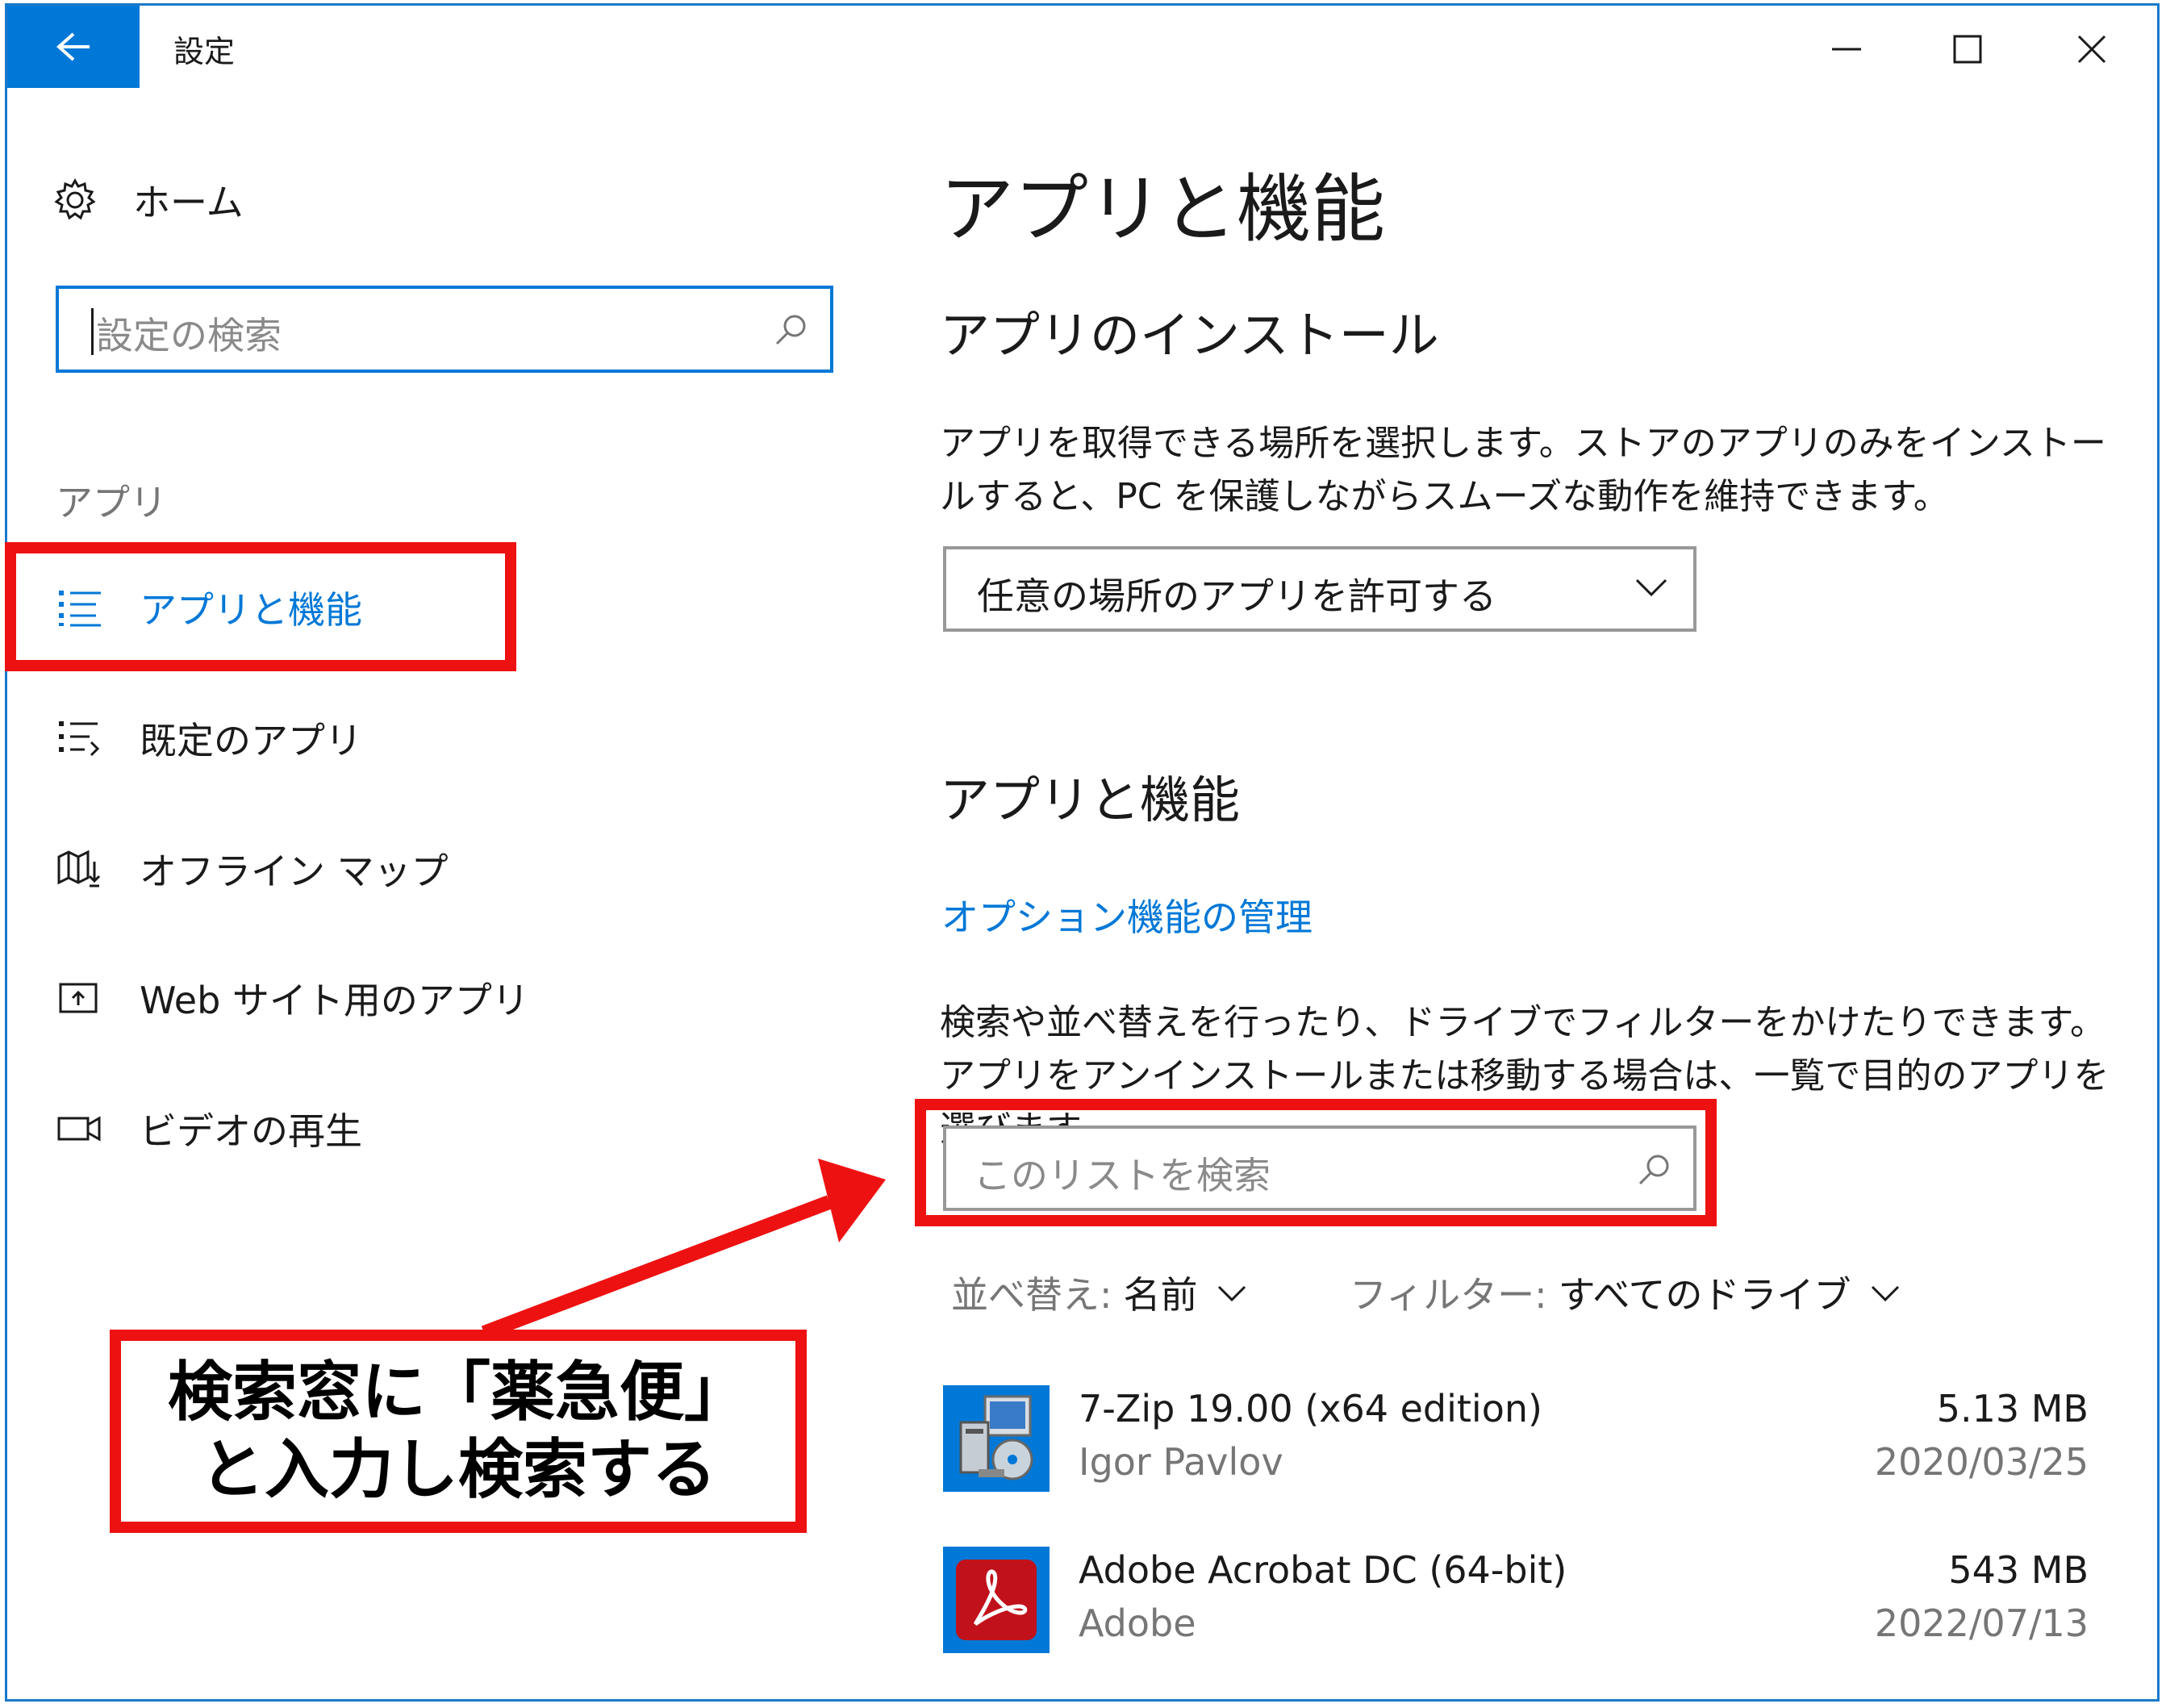 The image size is (2166, 1708). Describe the element at coordinates (459, 1392) in the screenshot. I see `annotation-line-1: 検索窓に「薬急便」` at that location.